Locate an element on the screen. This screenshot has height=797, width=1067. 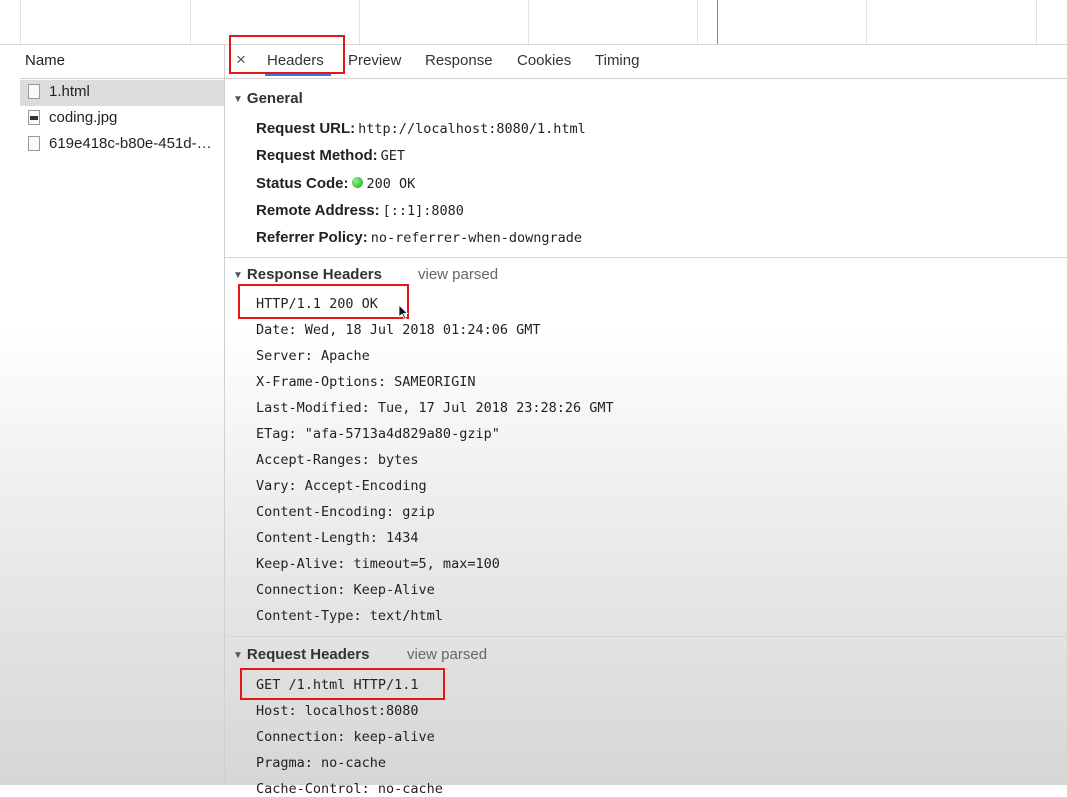
general-row-request-method: Request Method: GET is located at coordinates (330, 155).